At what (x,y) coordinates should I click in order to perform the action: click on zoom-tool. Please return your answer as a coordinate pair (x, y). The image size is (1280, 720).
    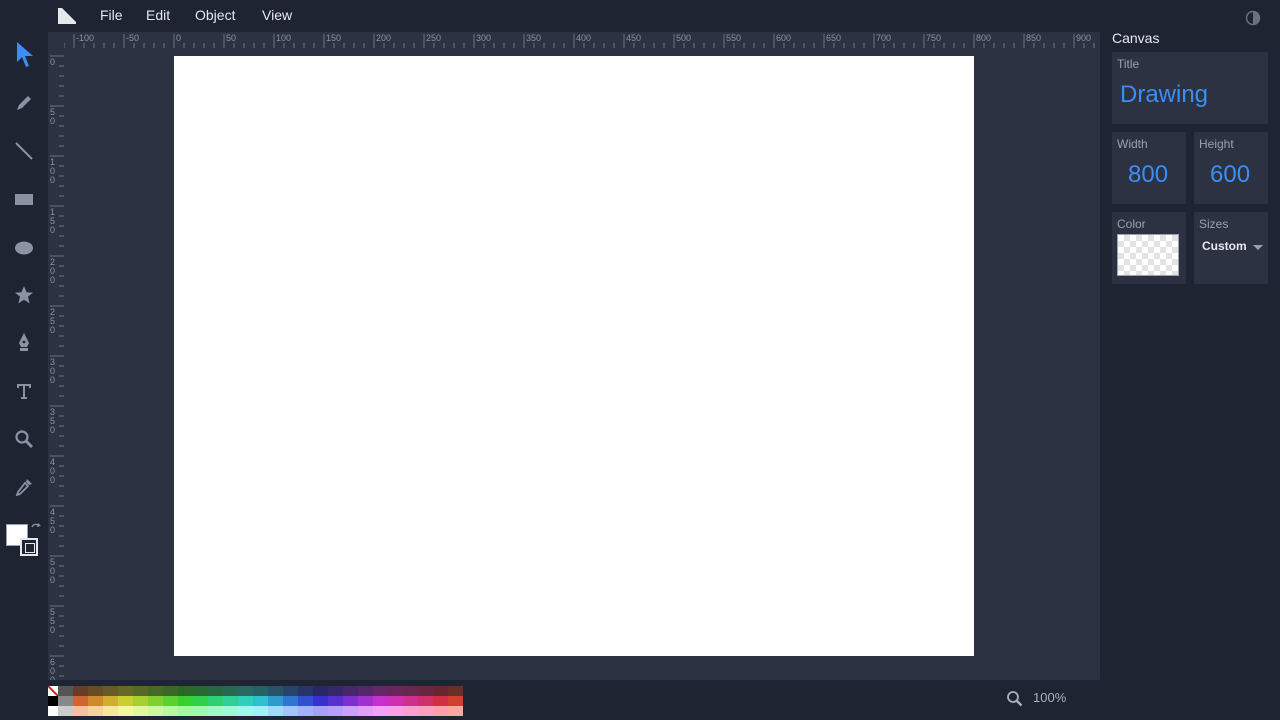
    Looking at the image, I should click on (24, 439).